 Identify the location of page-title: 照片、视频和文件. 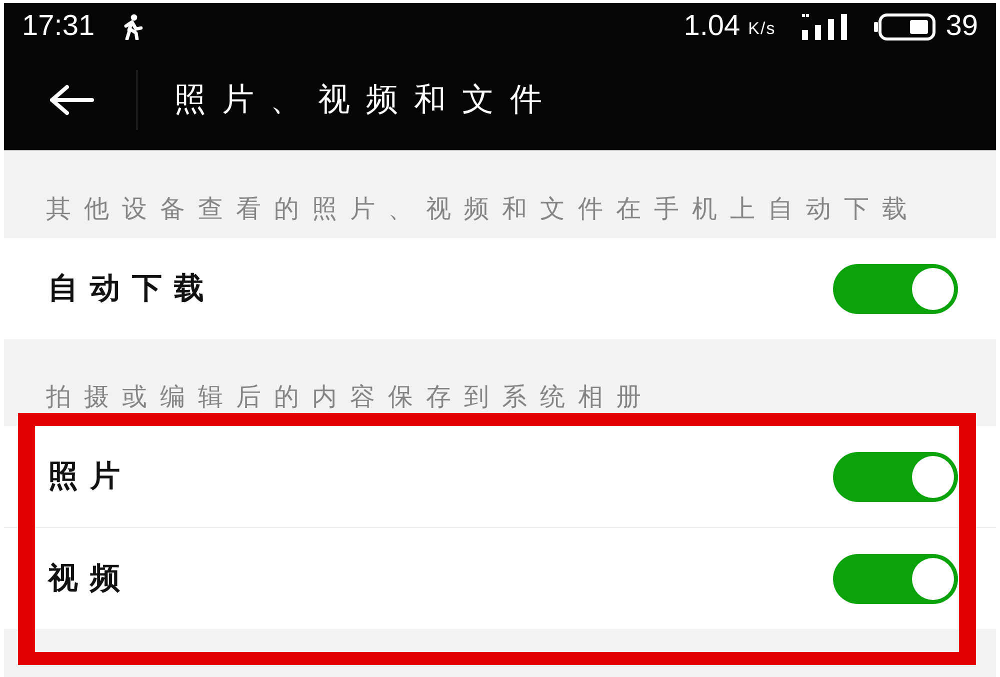
(366, 99).